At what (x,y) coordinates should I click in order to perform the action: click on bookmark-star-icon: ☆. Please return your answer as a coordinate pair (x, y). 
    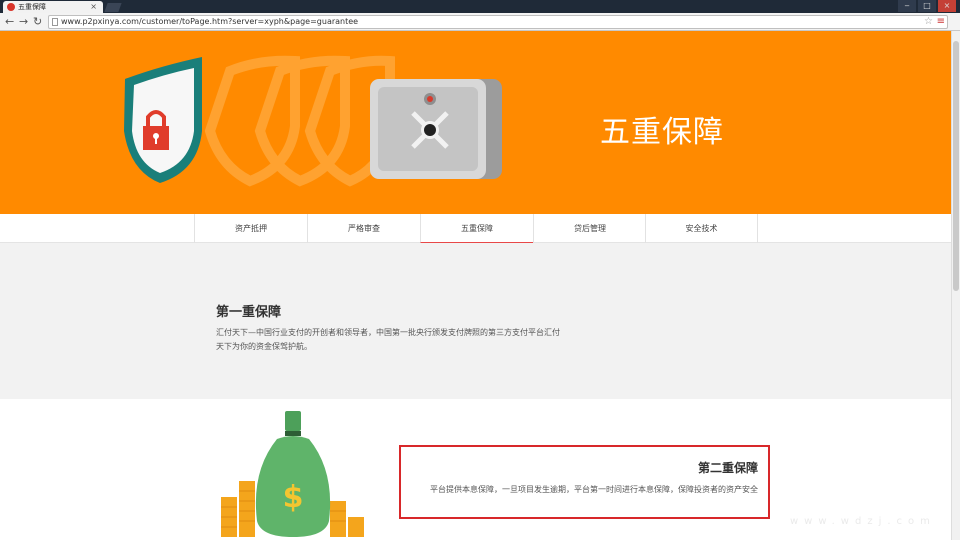
    Looking at the image, I should click on (928, 22).